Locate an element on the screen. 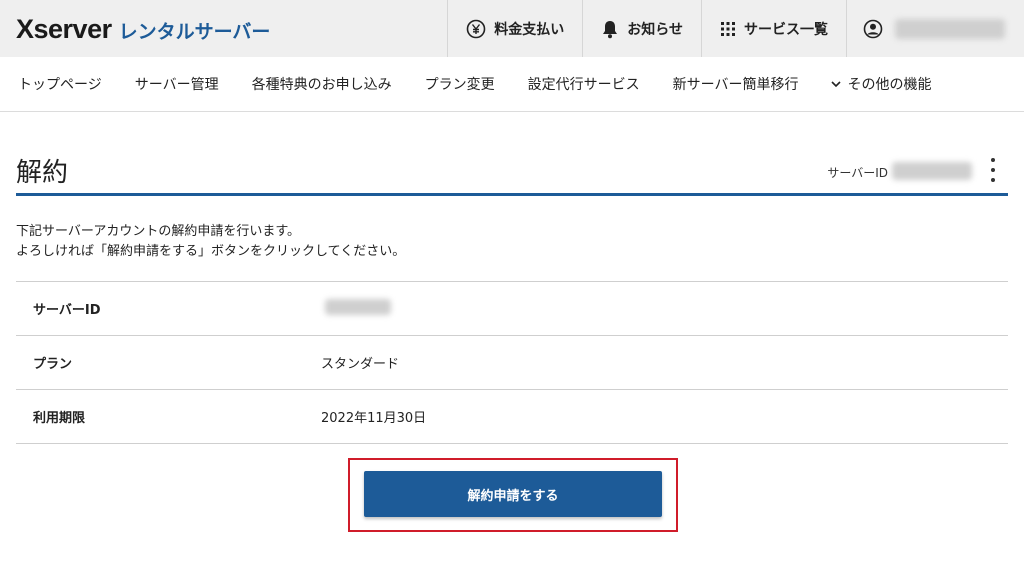 This screenshot has width=1024, height=566. services-button: サービス一覧 is located at coordinates (773, 28).